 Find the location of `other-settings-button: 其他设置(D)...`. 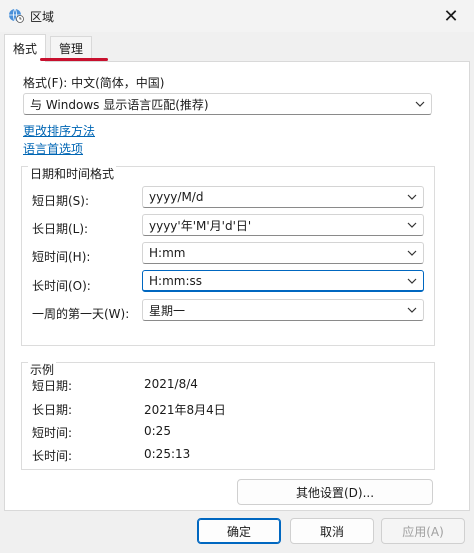

other-settings-button: 其他设置(D)... is located at coordinates (335, 492).